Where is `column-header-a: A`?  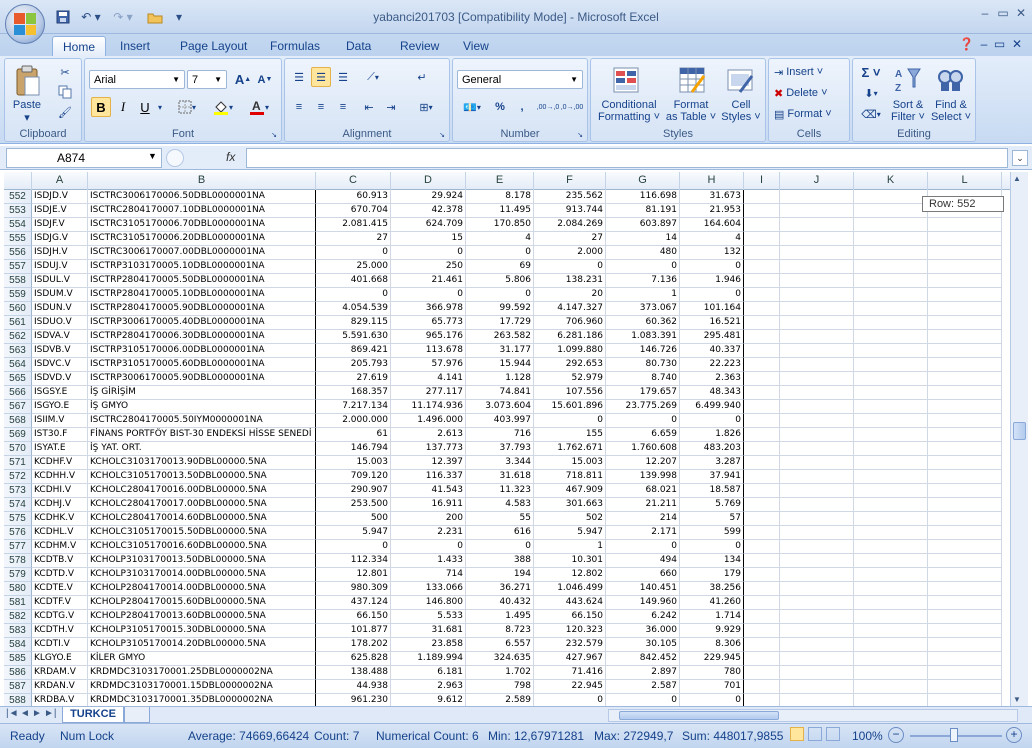 column-header-a: A is located at coordinates (60, 181).